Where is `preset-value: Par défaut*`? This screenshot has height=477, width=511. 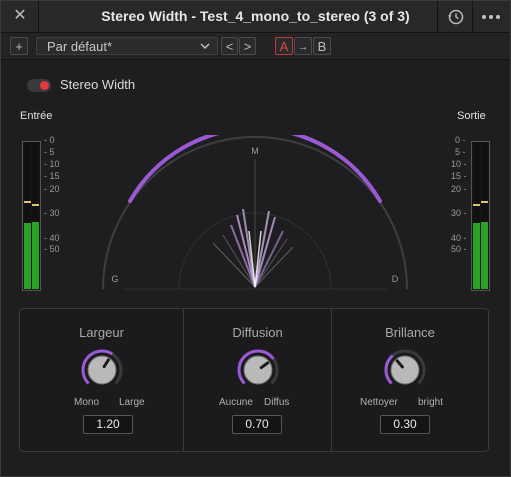 preset-value: Par défaut* is located at coordinates (80, 46).